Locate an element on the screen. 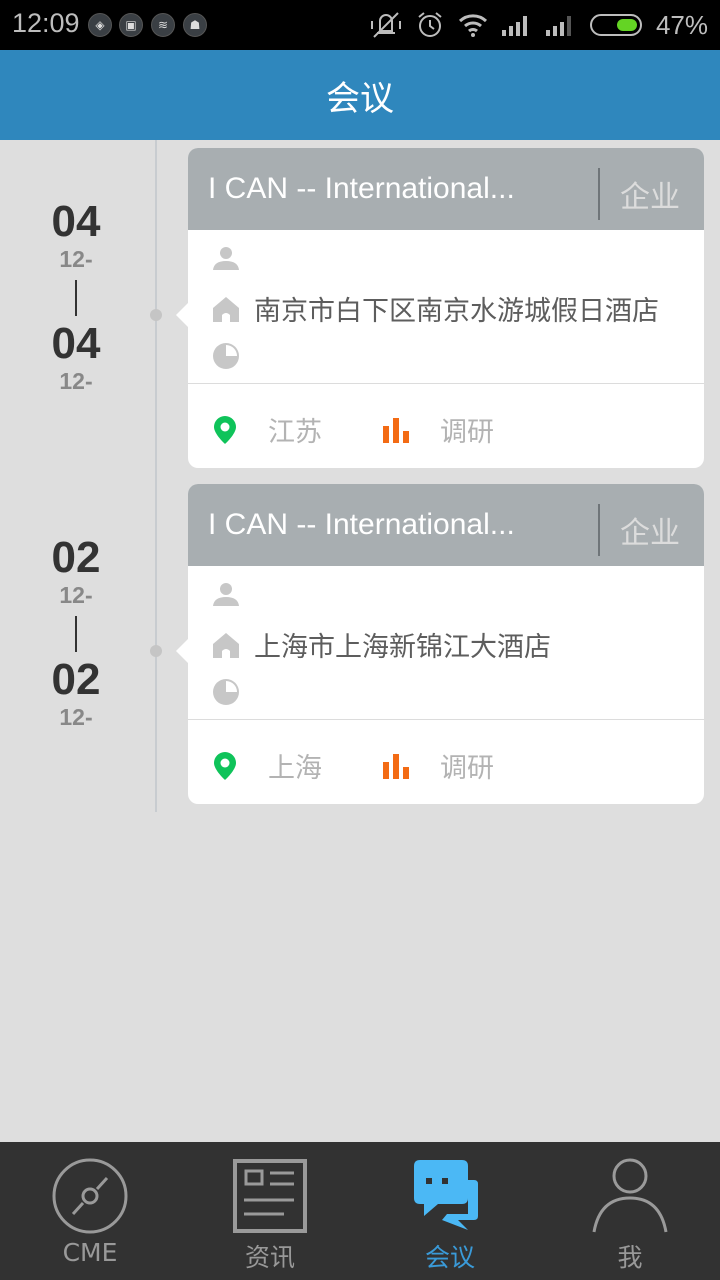 The width and height of the screenshot is (720, 1280). status-bar: 12:09 ◈ ▣ ≋ ☗ 47% is located at coordinates (360, 25).